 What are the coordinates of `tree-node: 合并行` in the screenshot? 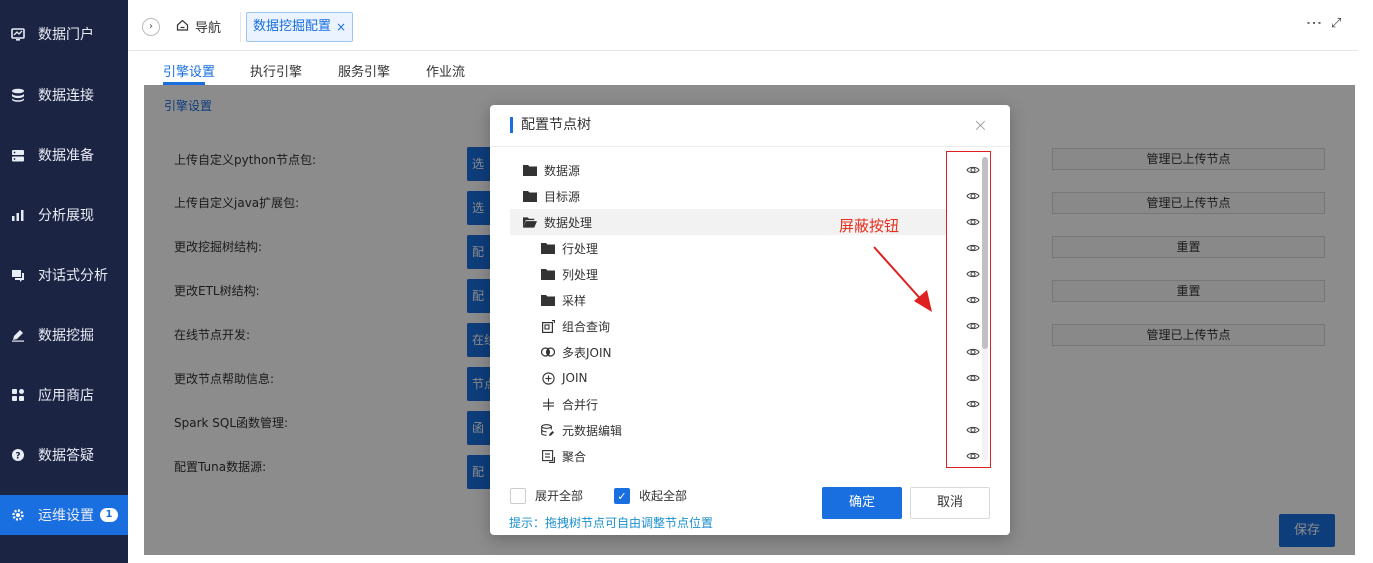 It's located at (569, 404).